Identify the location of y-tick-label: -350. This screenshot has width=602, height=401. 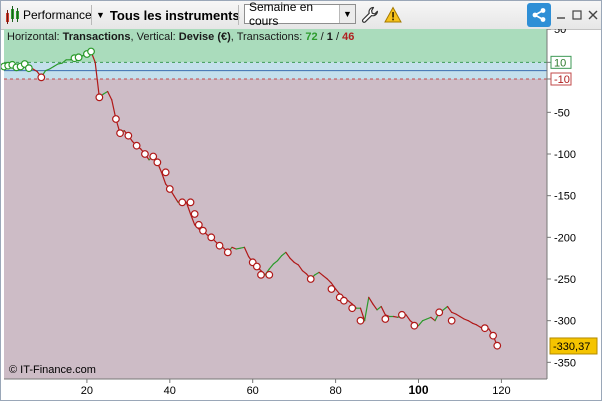
(565, 363).